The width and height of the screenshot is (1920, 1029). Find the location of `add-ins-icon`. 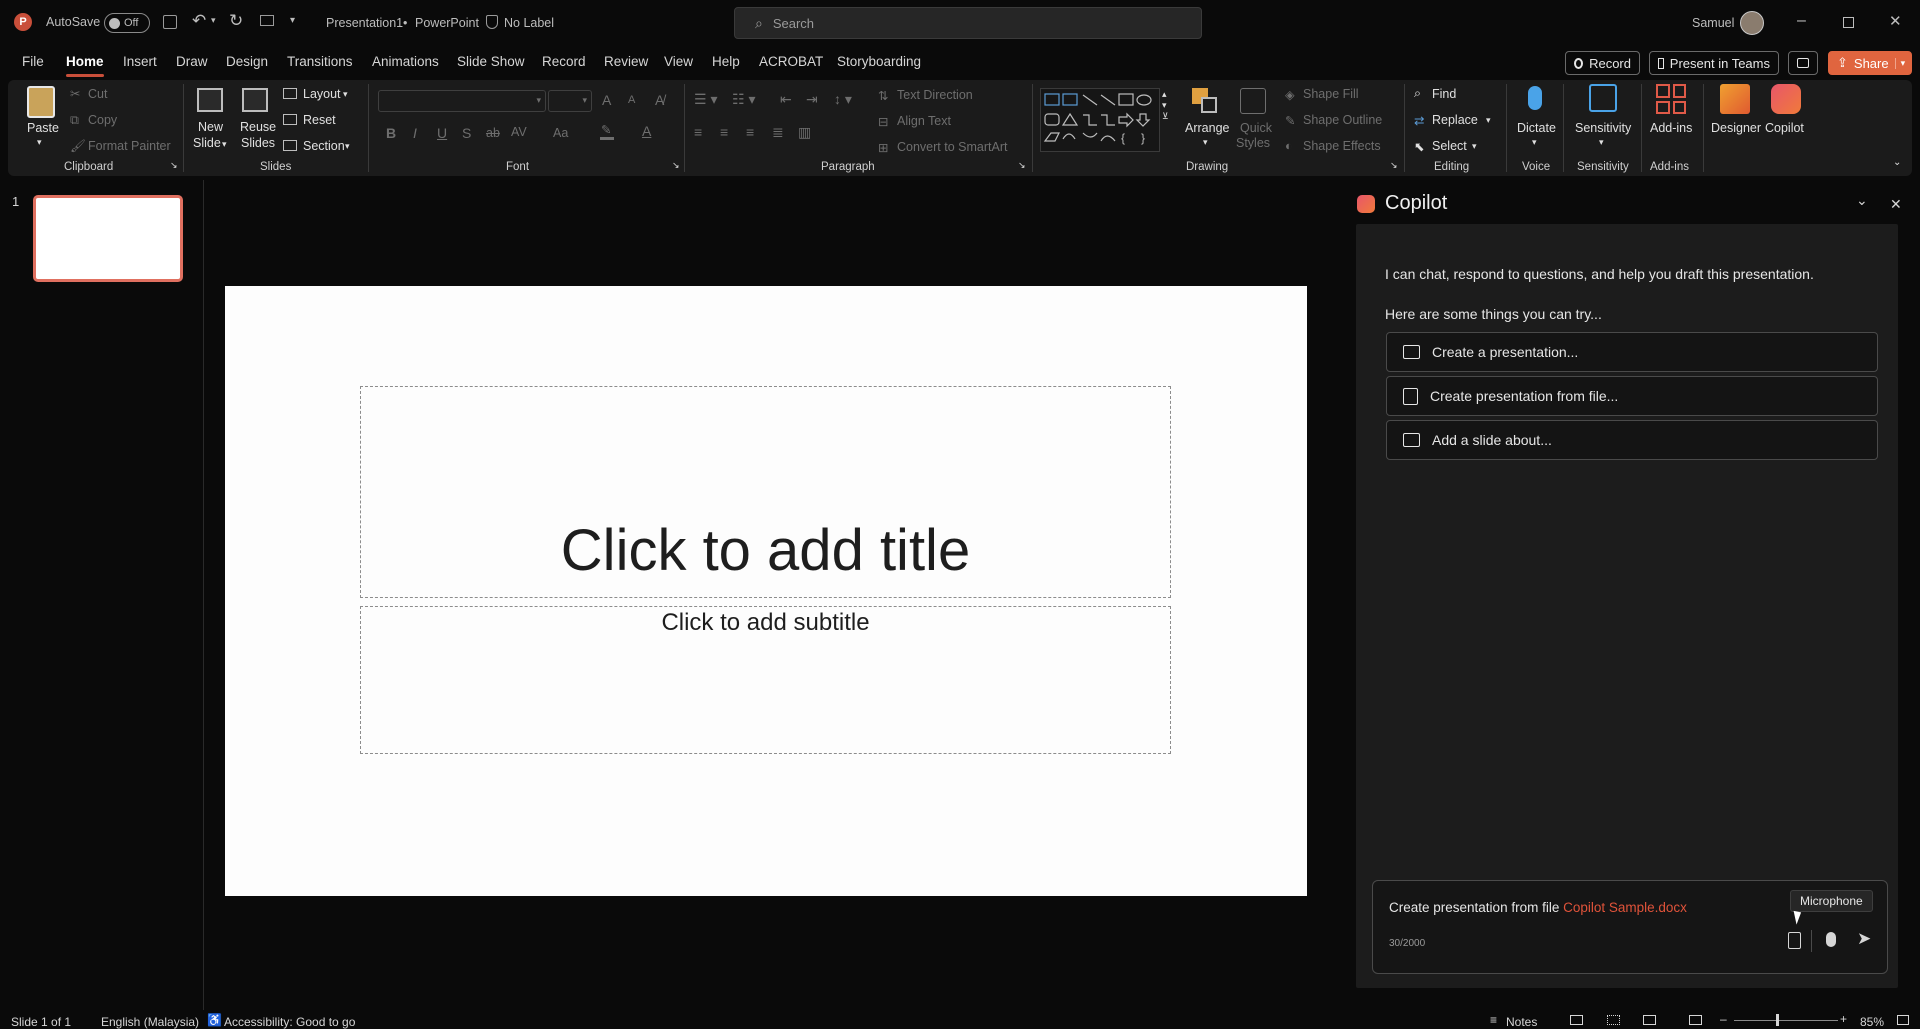

add-ins-icon is located at coordinates (1671, 99).